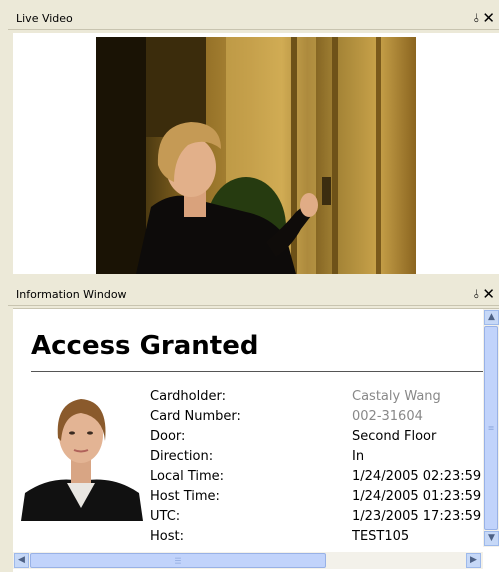 The height and width of the screenshot is (572, 499). Describe the element at coordinates (165, 516) in the screenshot. I see `utc-label: UTC:` at that location.